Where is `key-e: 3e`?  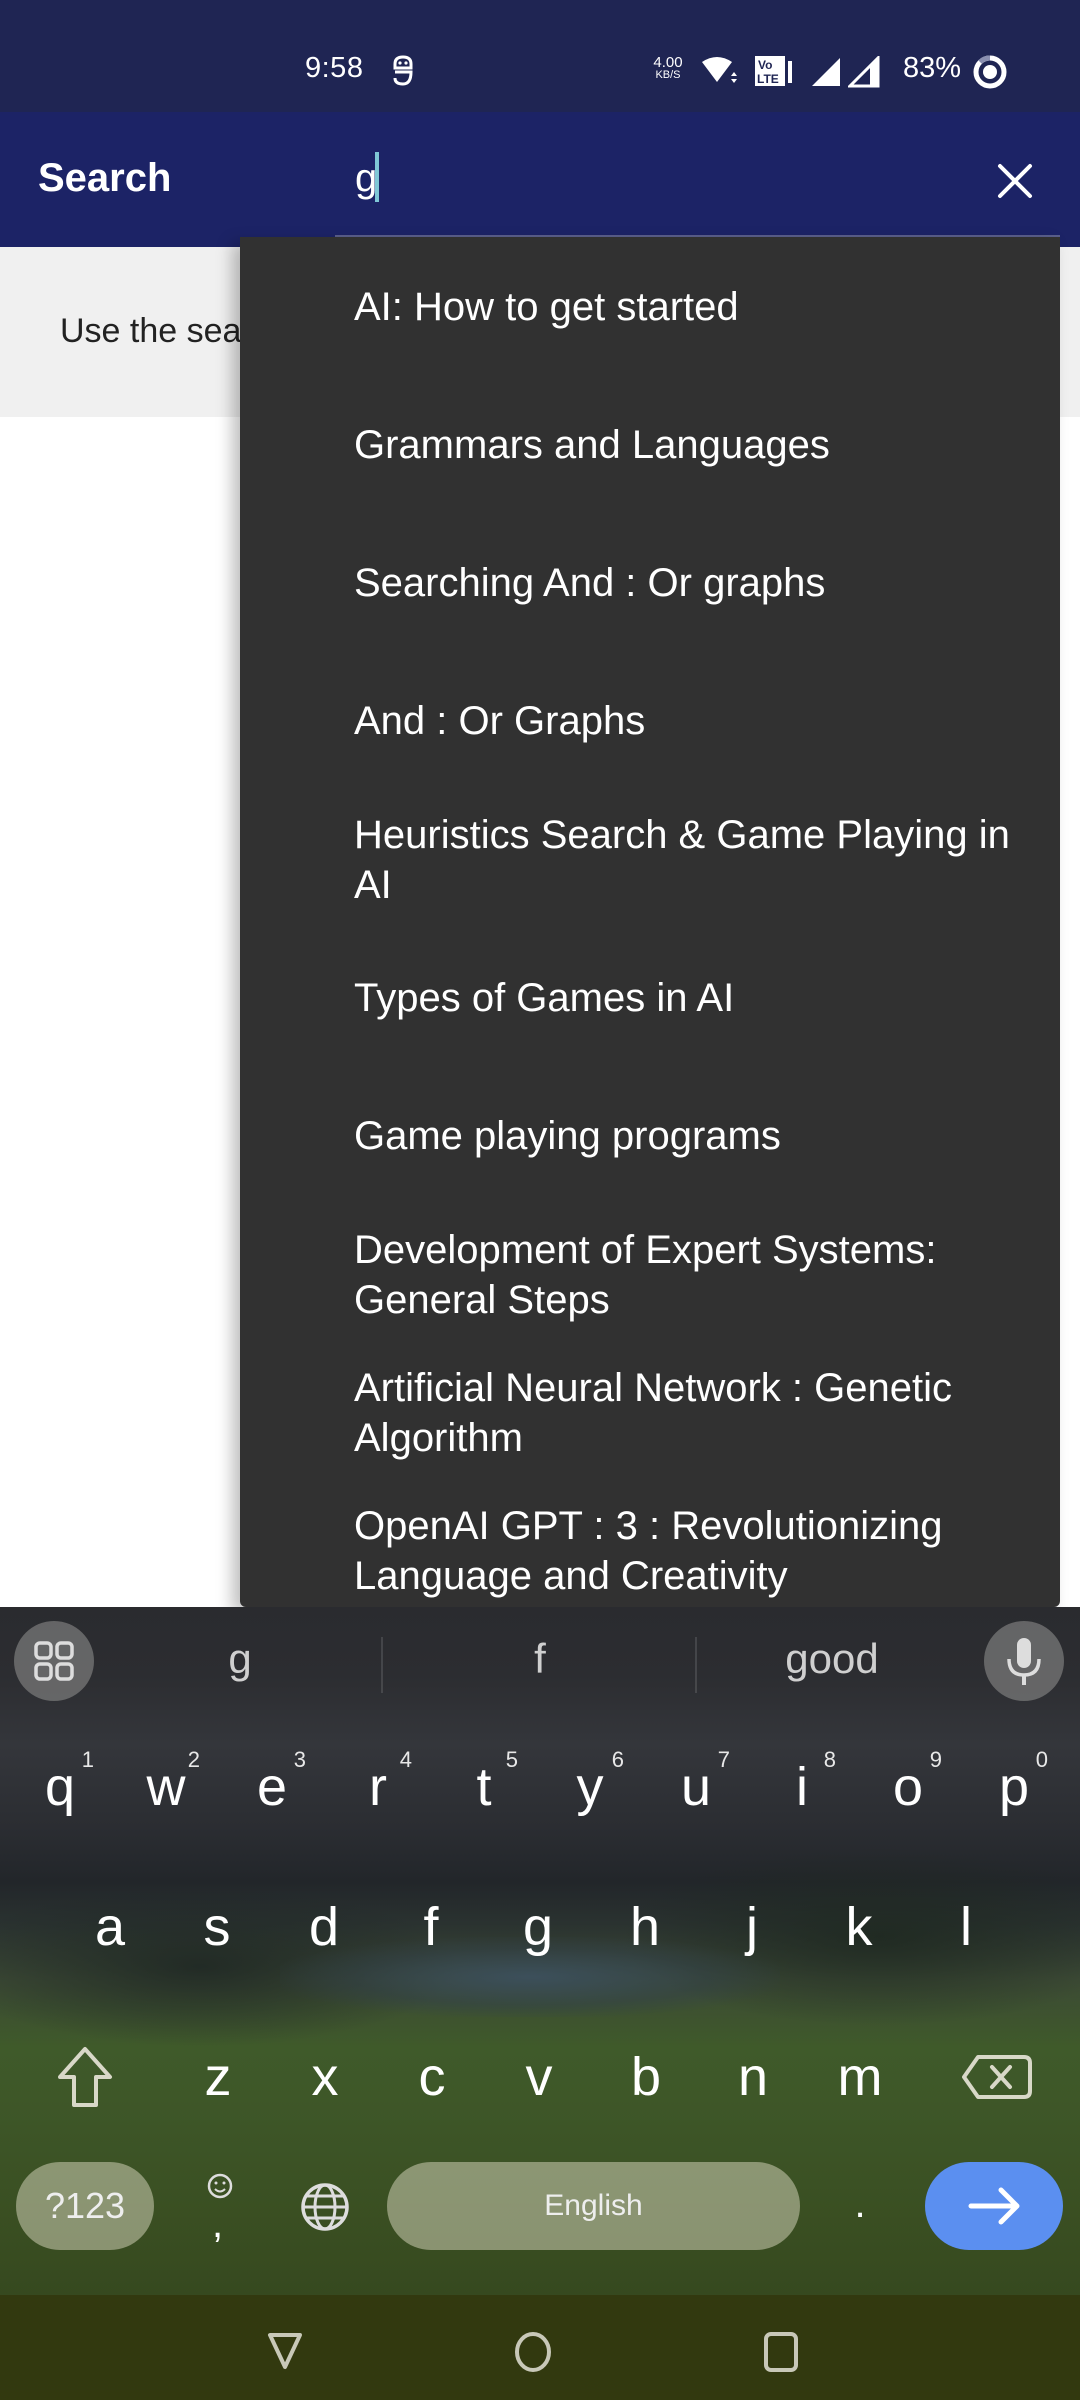
key-e: 3e is located at coordinates (272, 1787).